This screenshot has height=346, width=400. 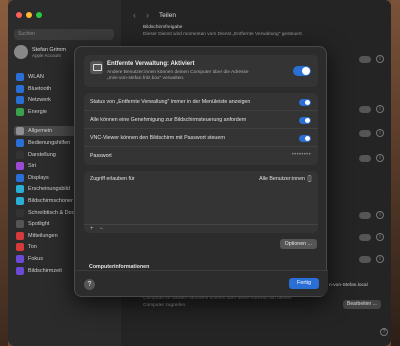 What do you see at coordinates (165, 305) in the screenshot?
I see `hostname-desc-2: Computer zugreifen.` at bounding box center [165, 305].